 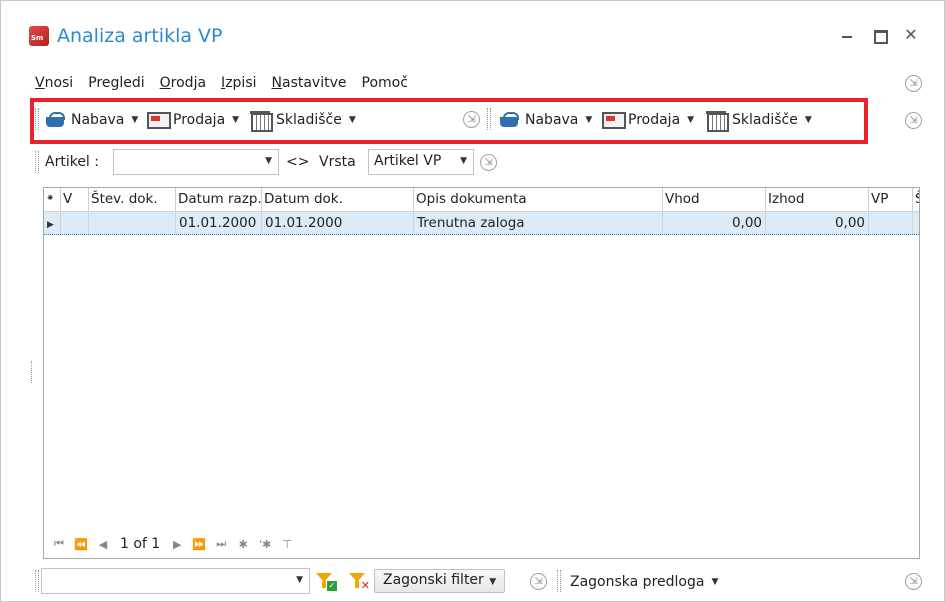 I want to click on column-header-vp: VP, so click(x=891, y=200).